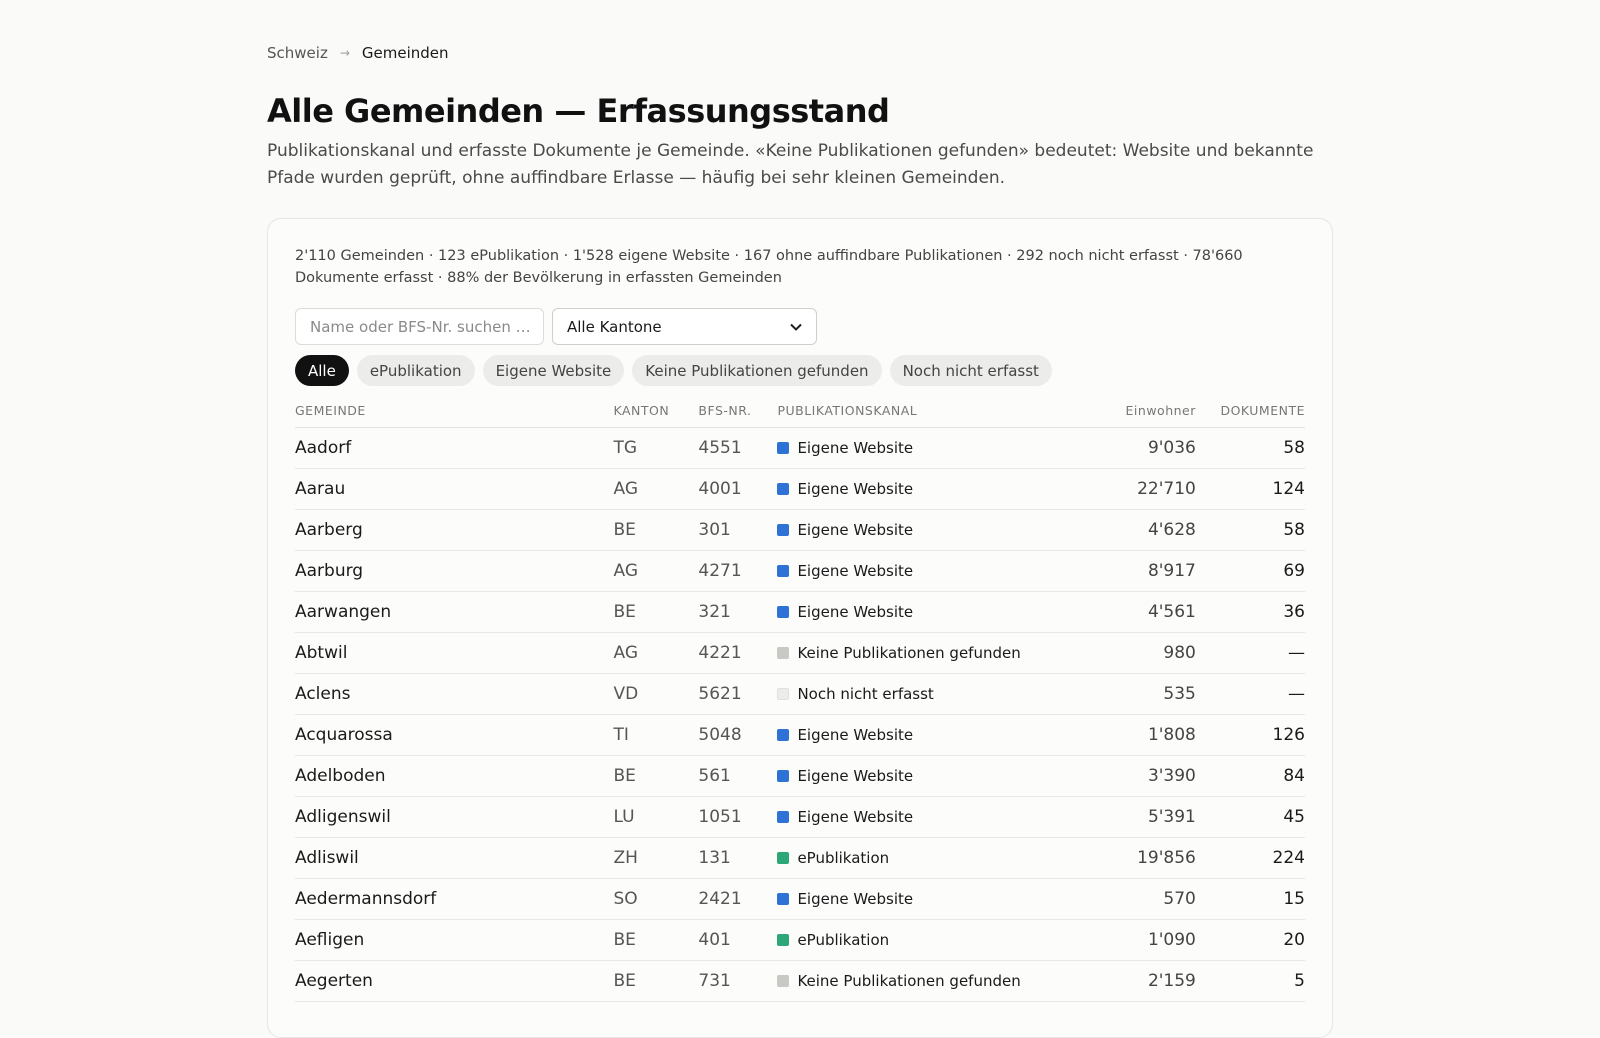 This screenshot has width=1600, height=1038. Describe the element at coordinates (800, 776) in the screenshot. I see `table-row: Adelboden BE 561 Eigene Website 3'390 84` at that location.